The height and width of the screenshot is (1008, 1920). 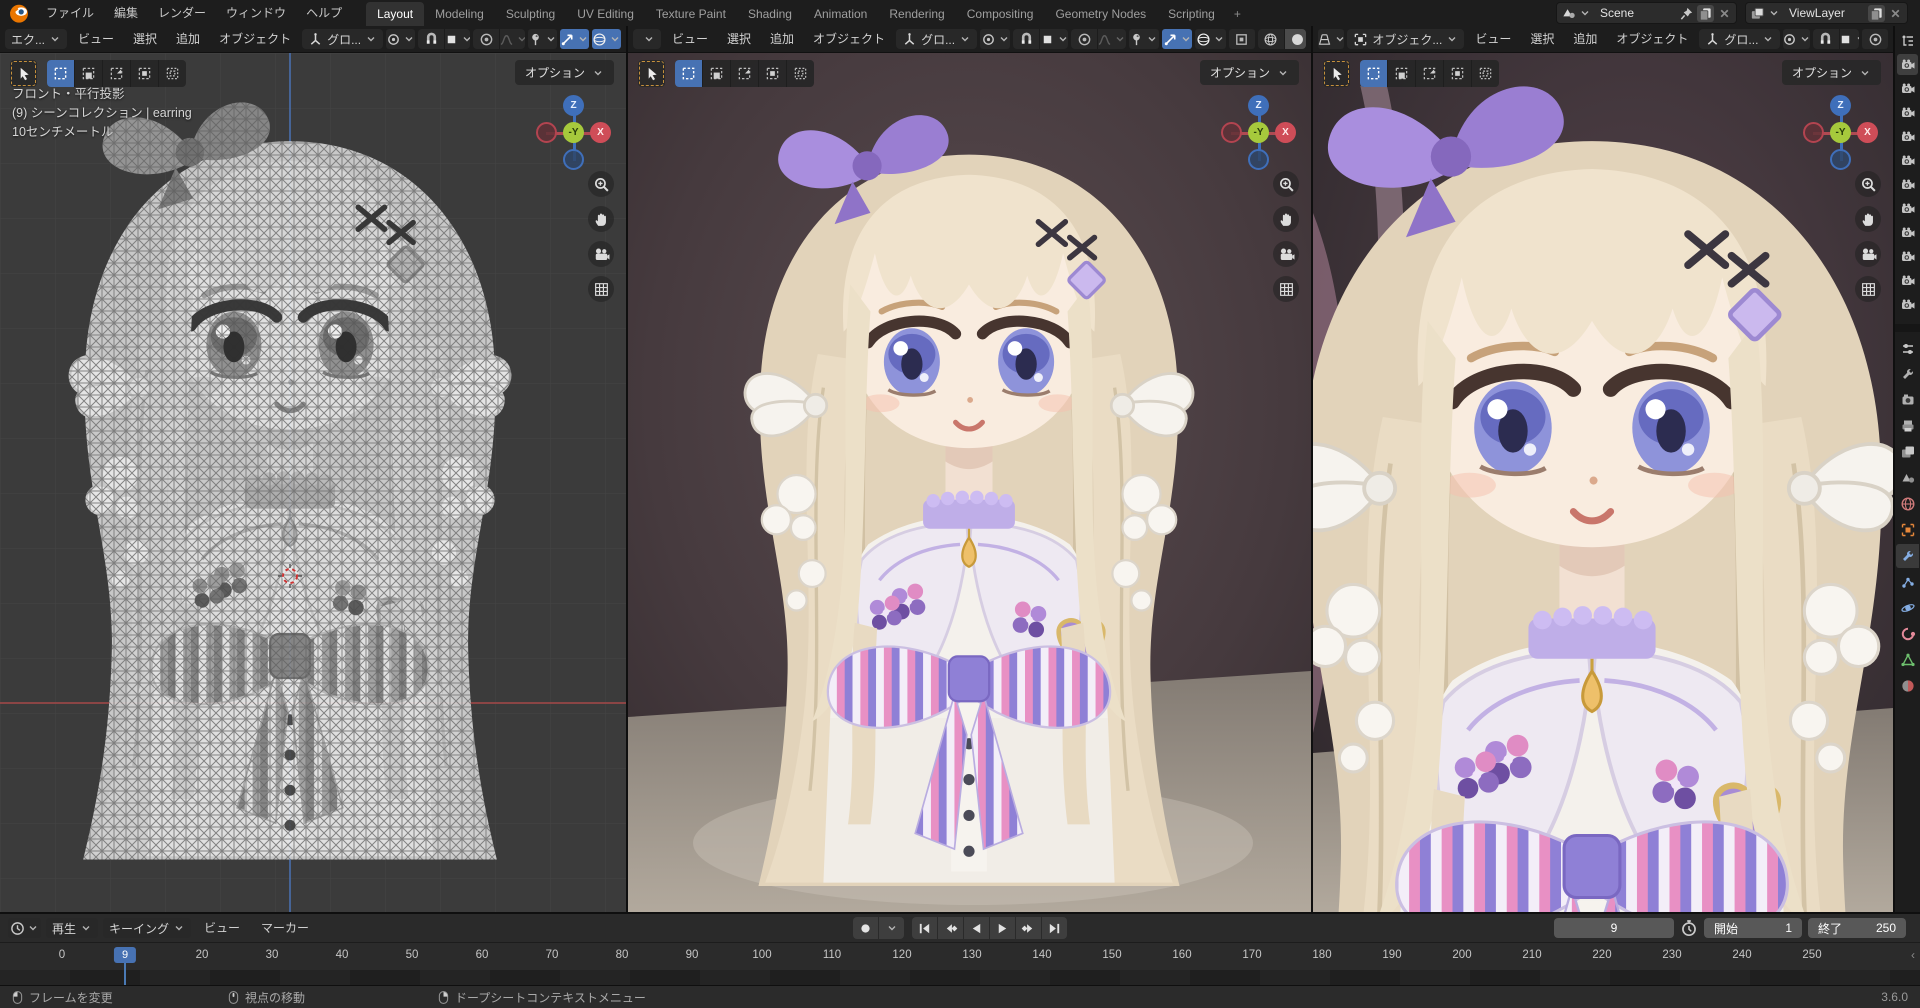 I want to click on shading-solid-button, so click(x=1295, y=39).